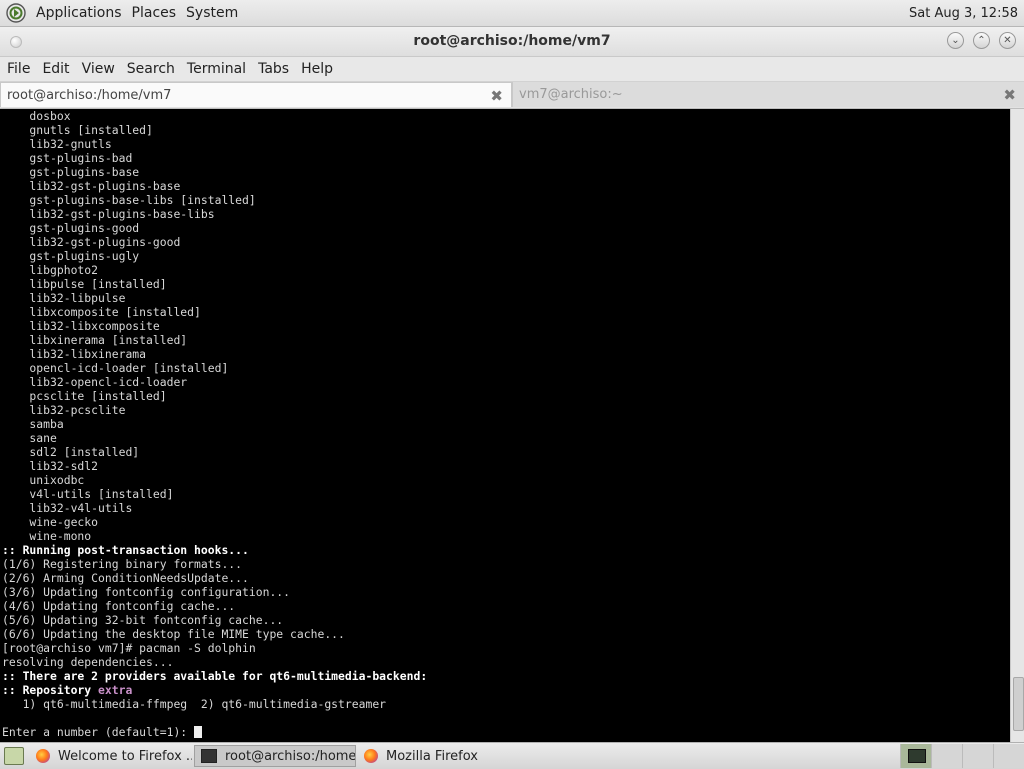  What do you see at coordinates (506, 368) in the screenshot?
I see `terminal-line: opencl-icd-loader [installed]` at bounding box center [506, 368].